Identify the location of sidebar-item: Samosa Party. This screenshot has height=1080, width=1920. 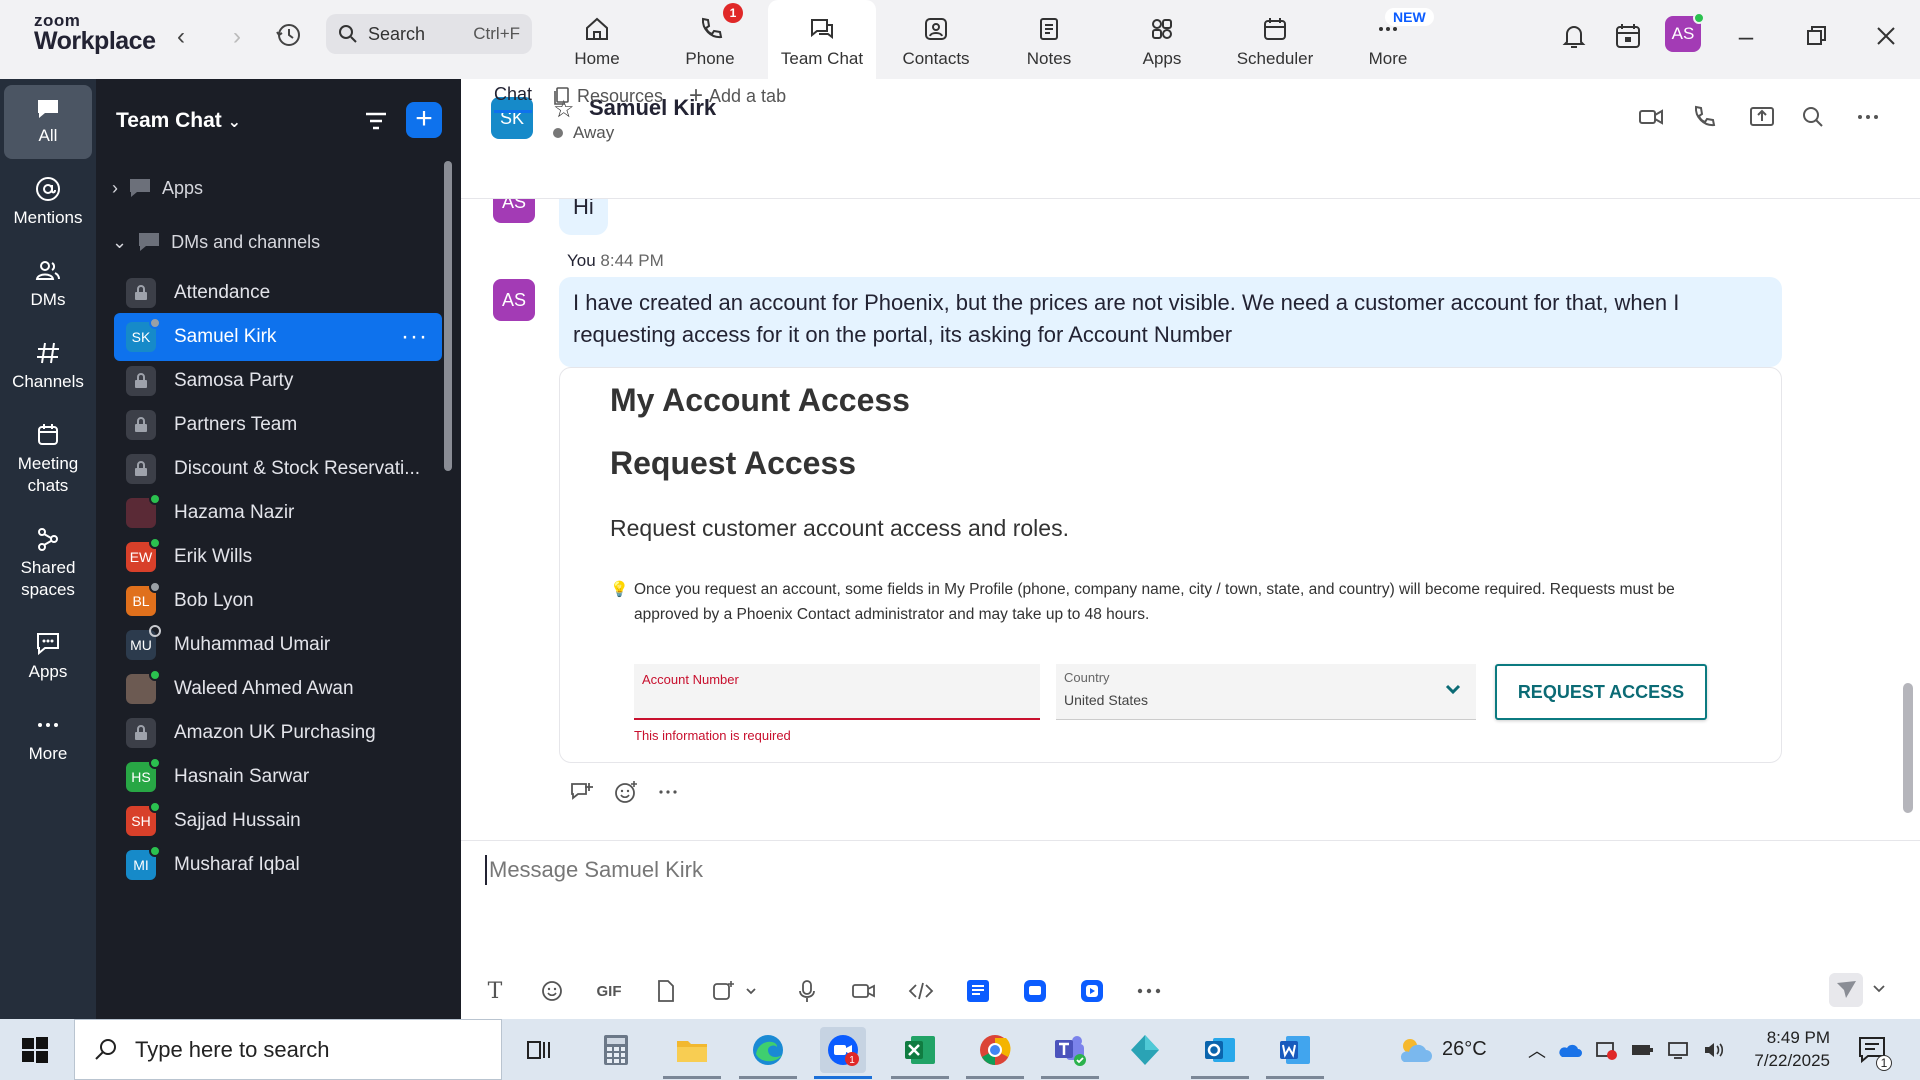
(278, 381).